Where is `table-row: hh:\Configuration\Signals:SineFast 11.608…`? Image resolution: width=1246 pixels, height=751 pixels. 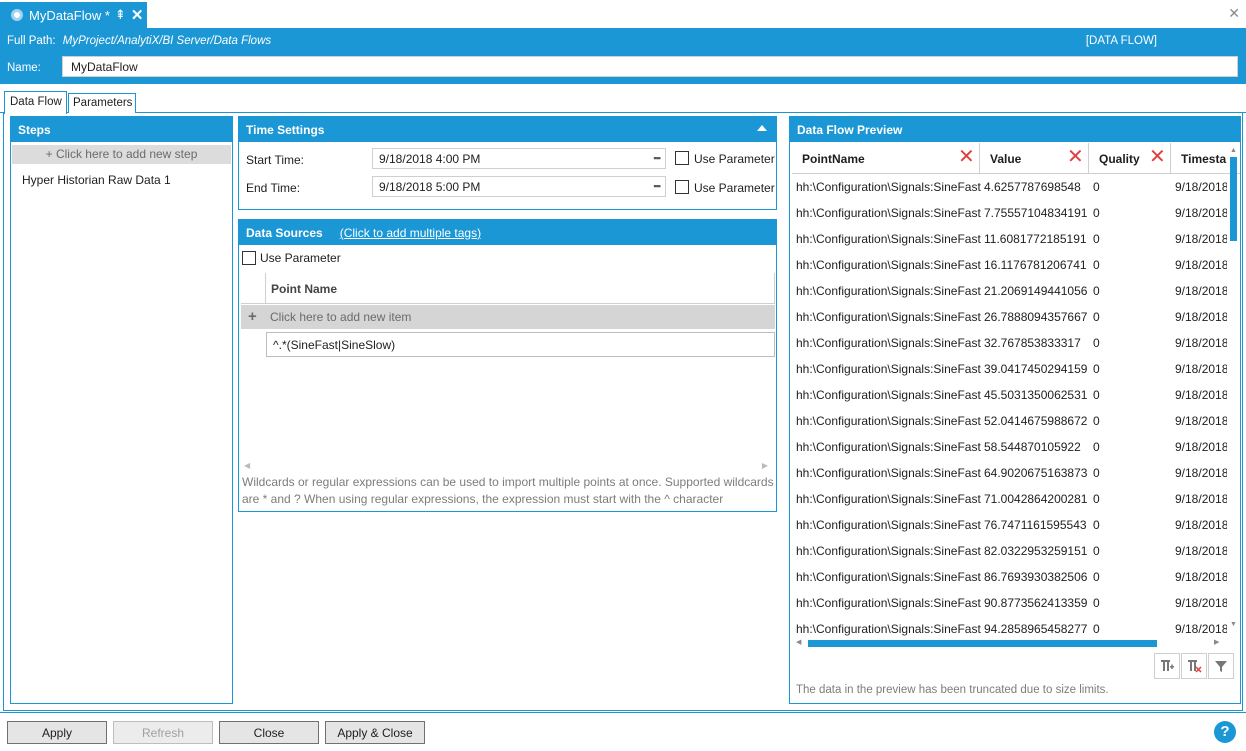
table-row: hh:\Configuration\Signals:SineFast 11.608… is located at coordinates (1010, 239).